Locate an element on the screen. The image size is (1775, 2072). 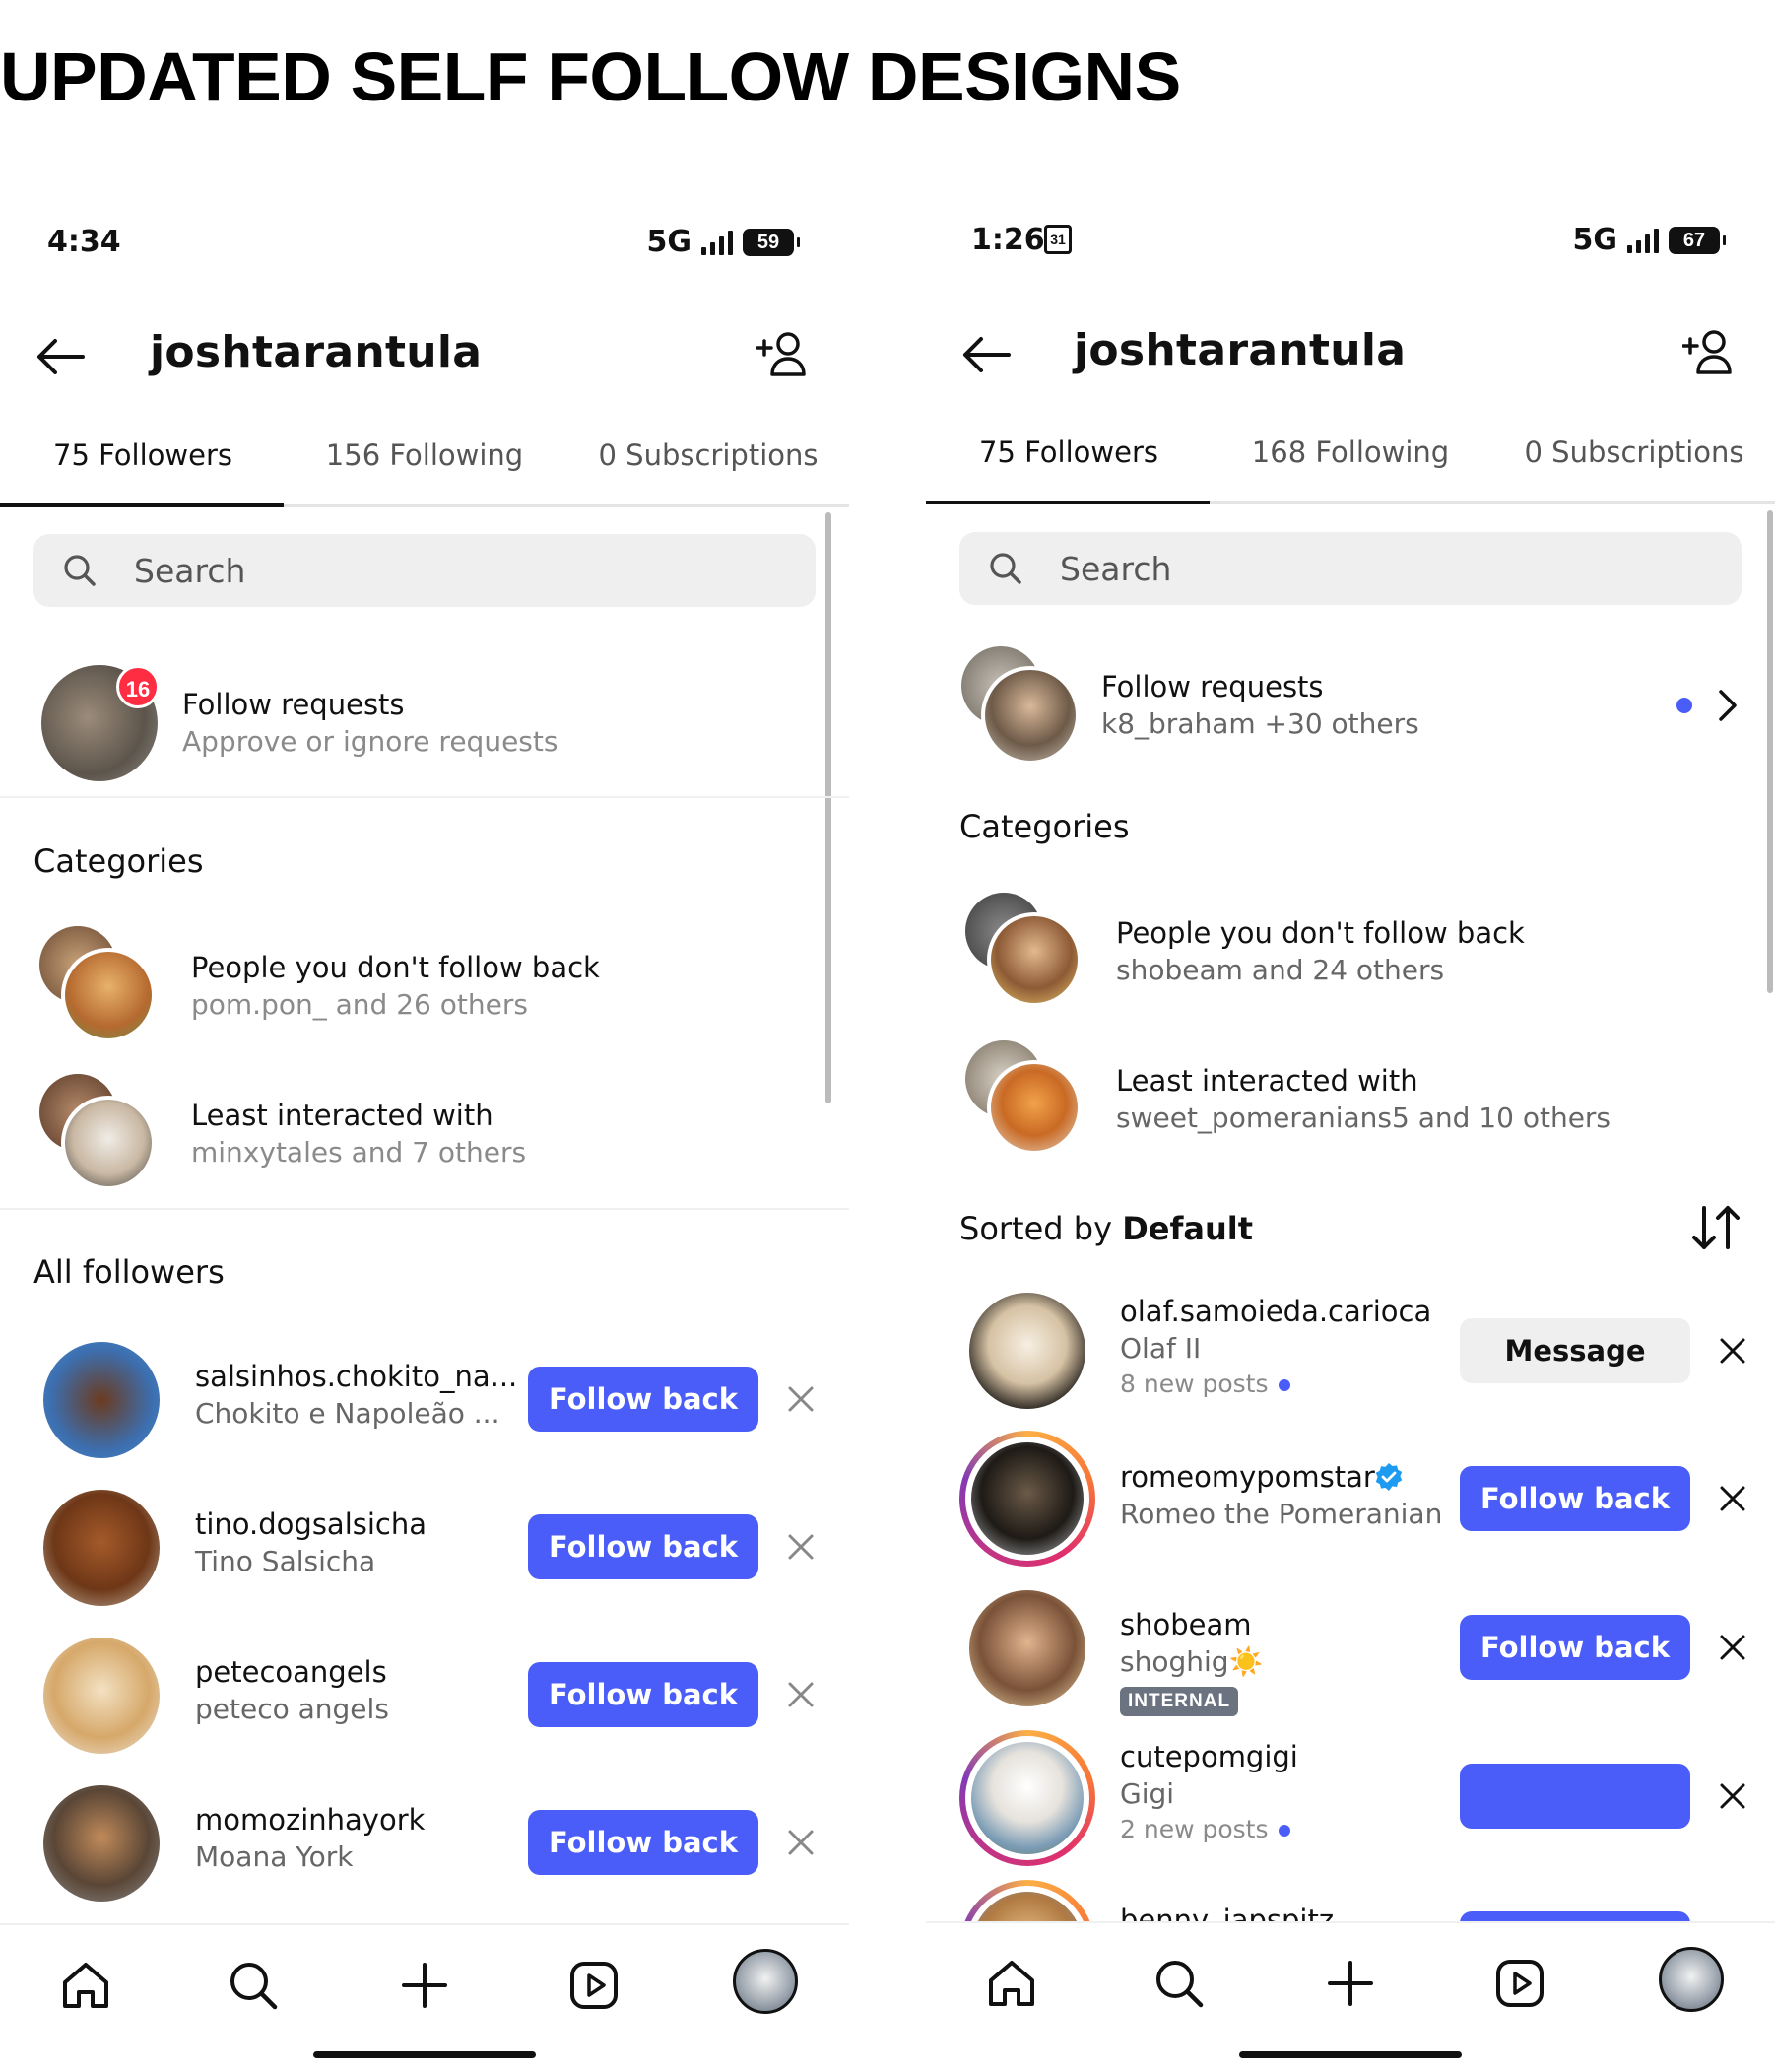
tab-following: 168 Following is located at coordinates (1350, 452).